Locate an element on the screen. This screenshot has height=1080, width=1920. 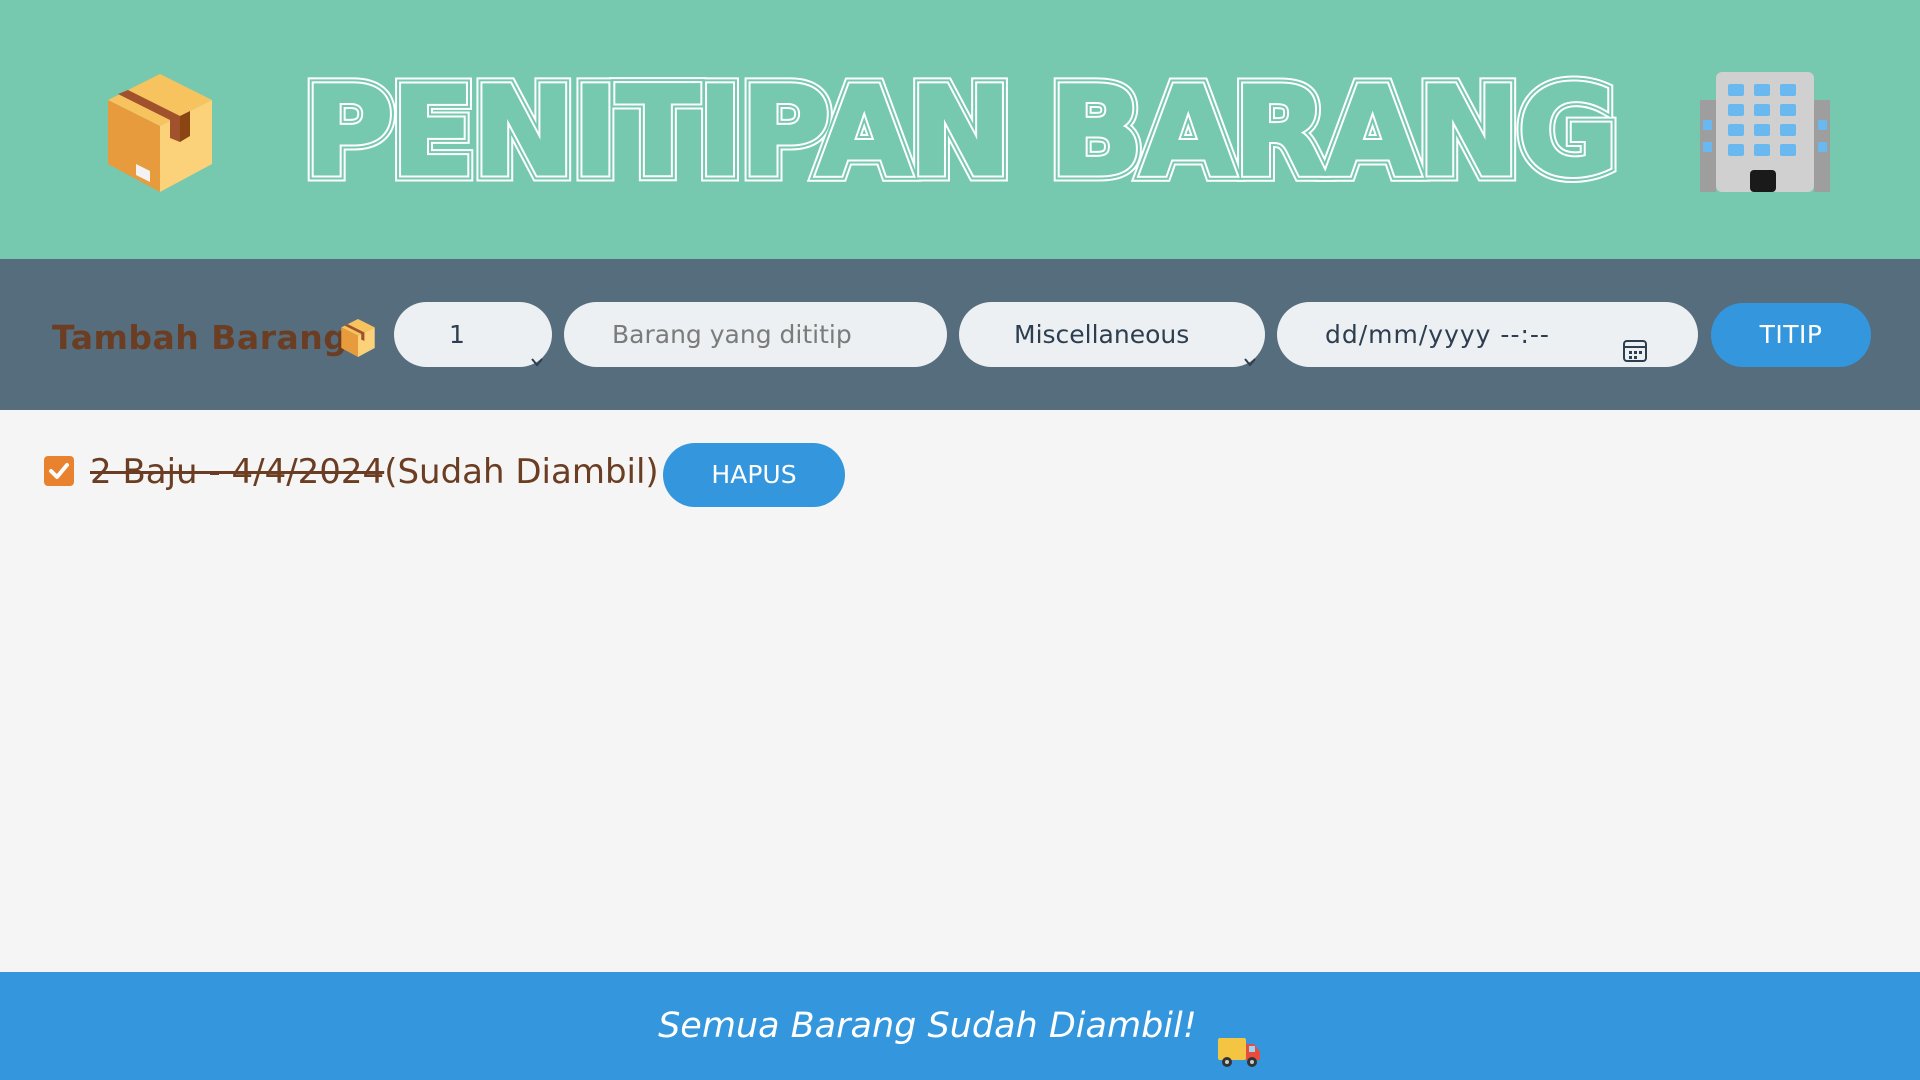
category-select: Miscellaneous is located at coordinates (1112, 334).